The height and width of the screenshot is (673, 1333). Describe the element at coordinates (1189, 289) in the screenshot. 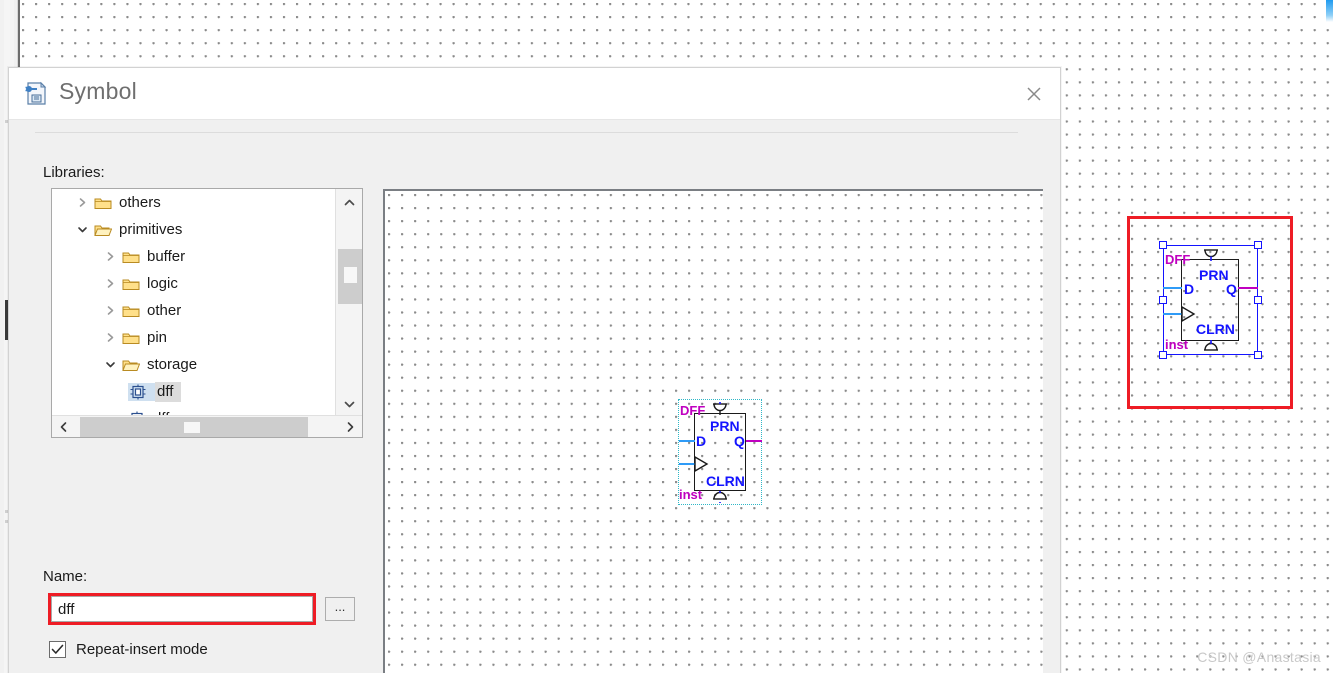

I see `placed-pin-d-label: D` at that location.